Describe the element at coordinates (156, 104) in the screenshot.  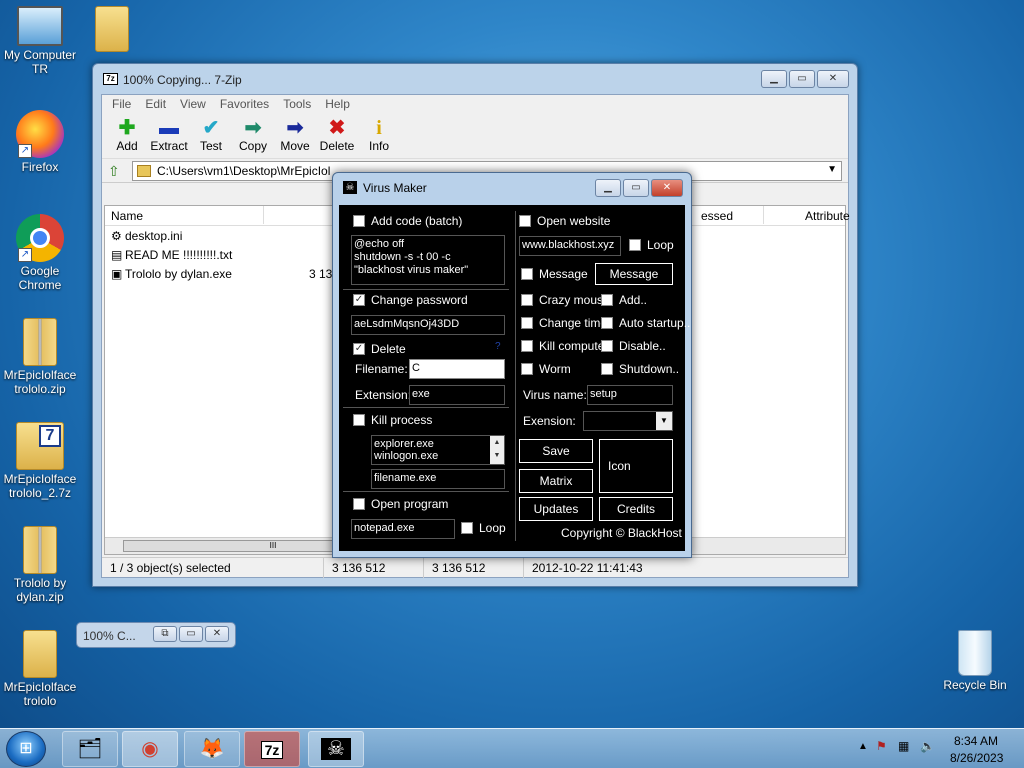
I see `menu-edit: Edit` at that location.